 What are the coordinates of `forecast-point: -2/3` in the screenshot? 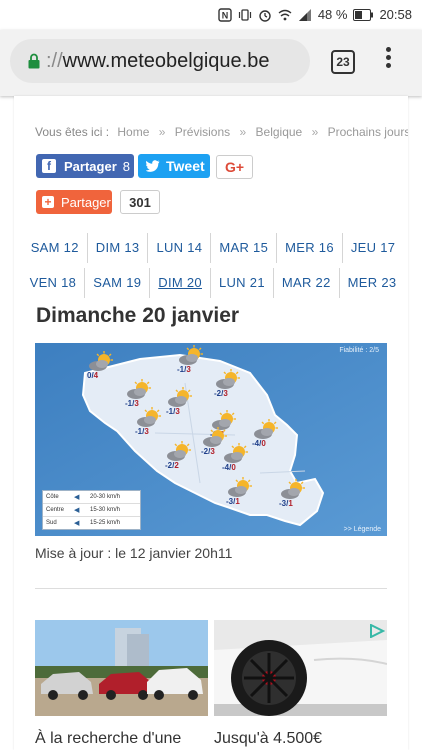 It's located at (230, 385).